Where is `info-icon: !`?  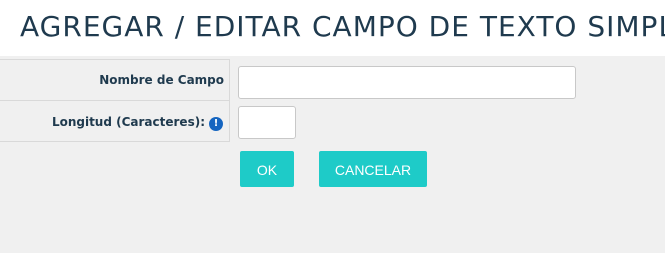
info-icon: ! is located at coordinates (216, 124).